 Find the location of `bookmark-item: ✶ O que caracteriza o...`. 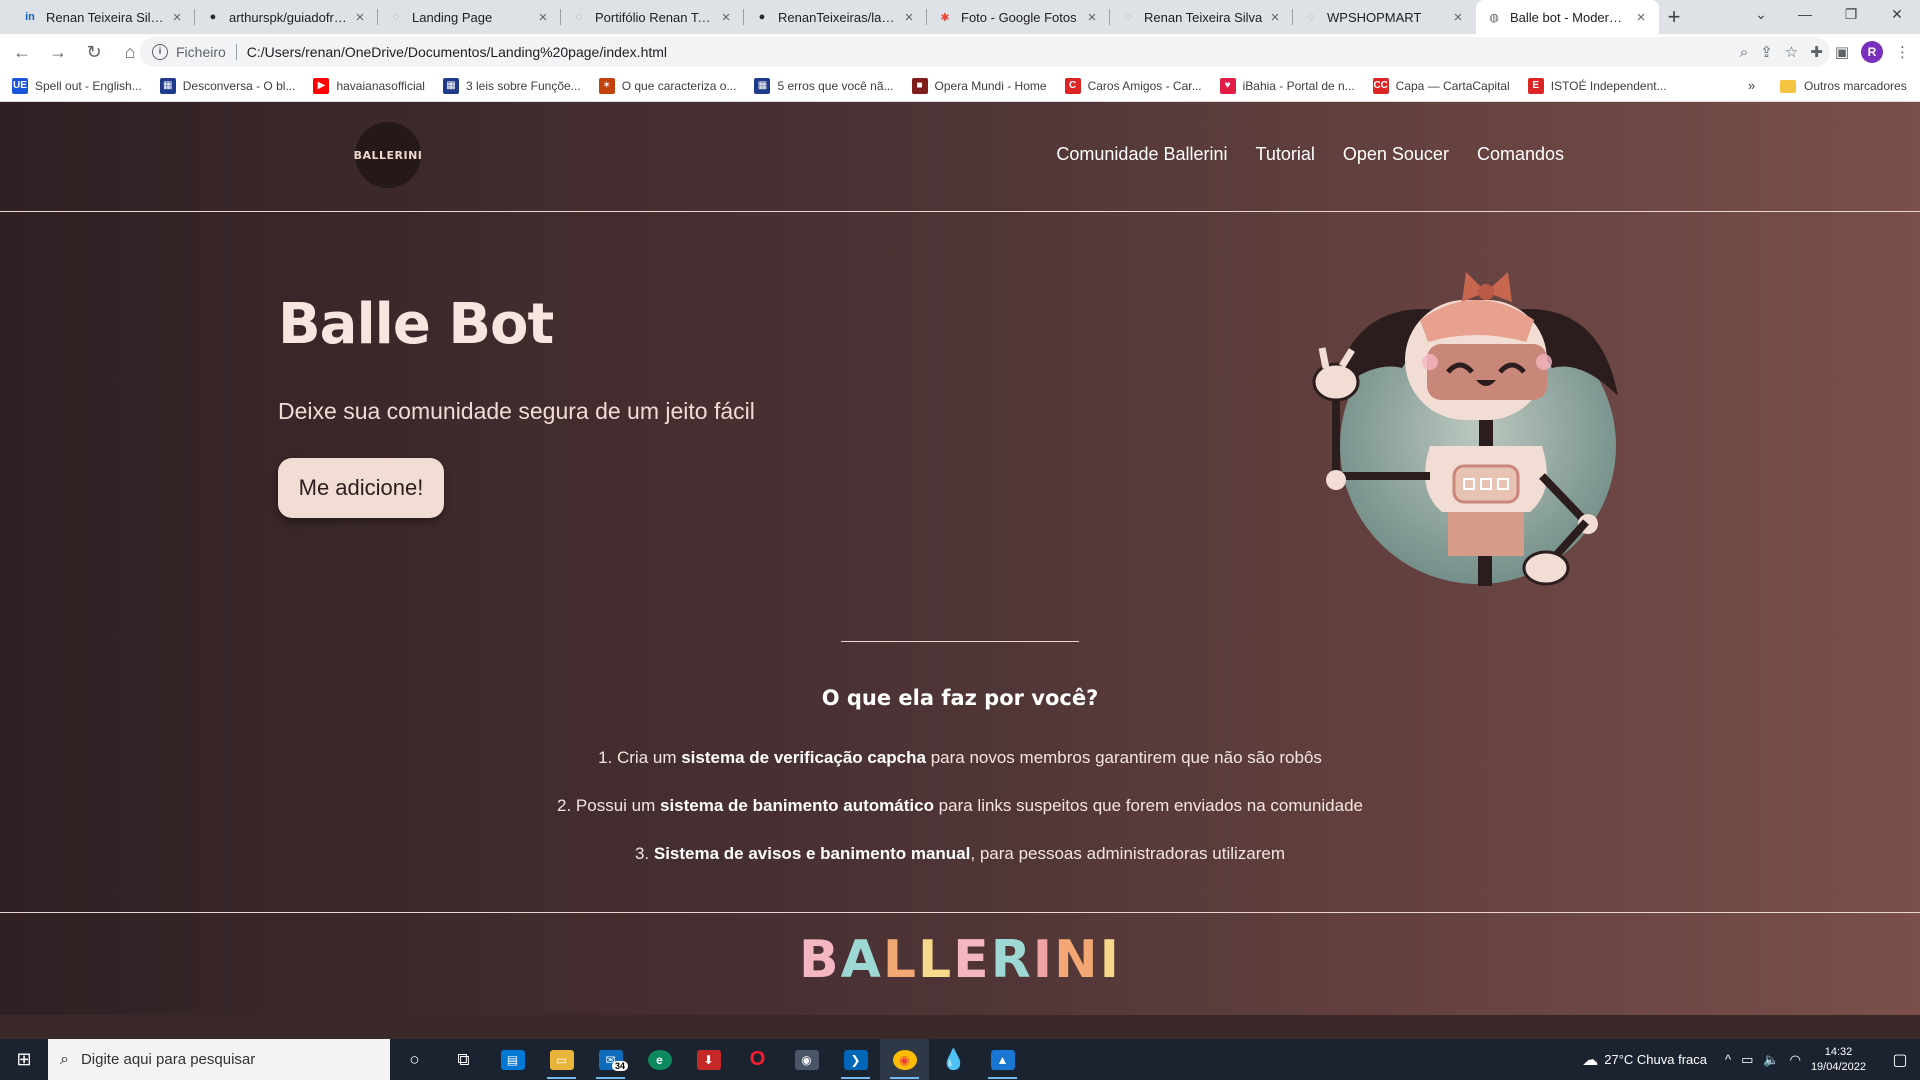

bookmark-item: ✶ O que caracteriza o... is located at coordinates (667, 85).